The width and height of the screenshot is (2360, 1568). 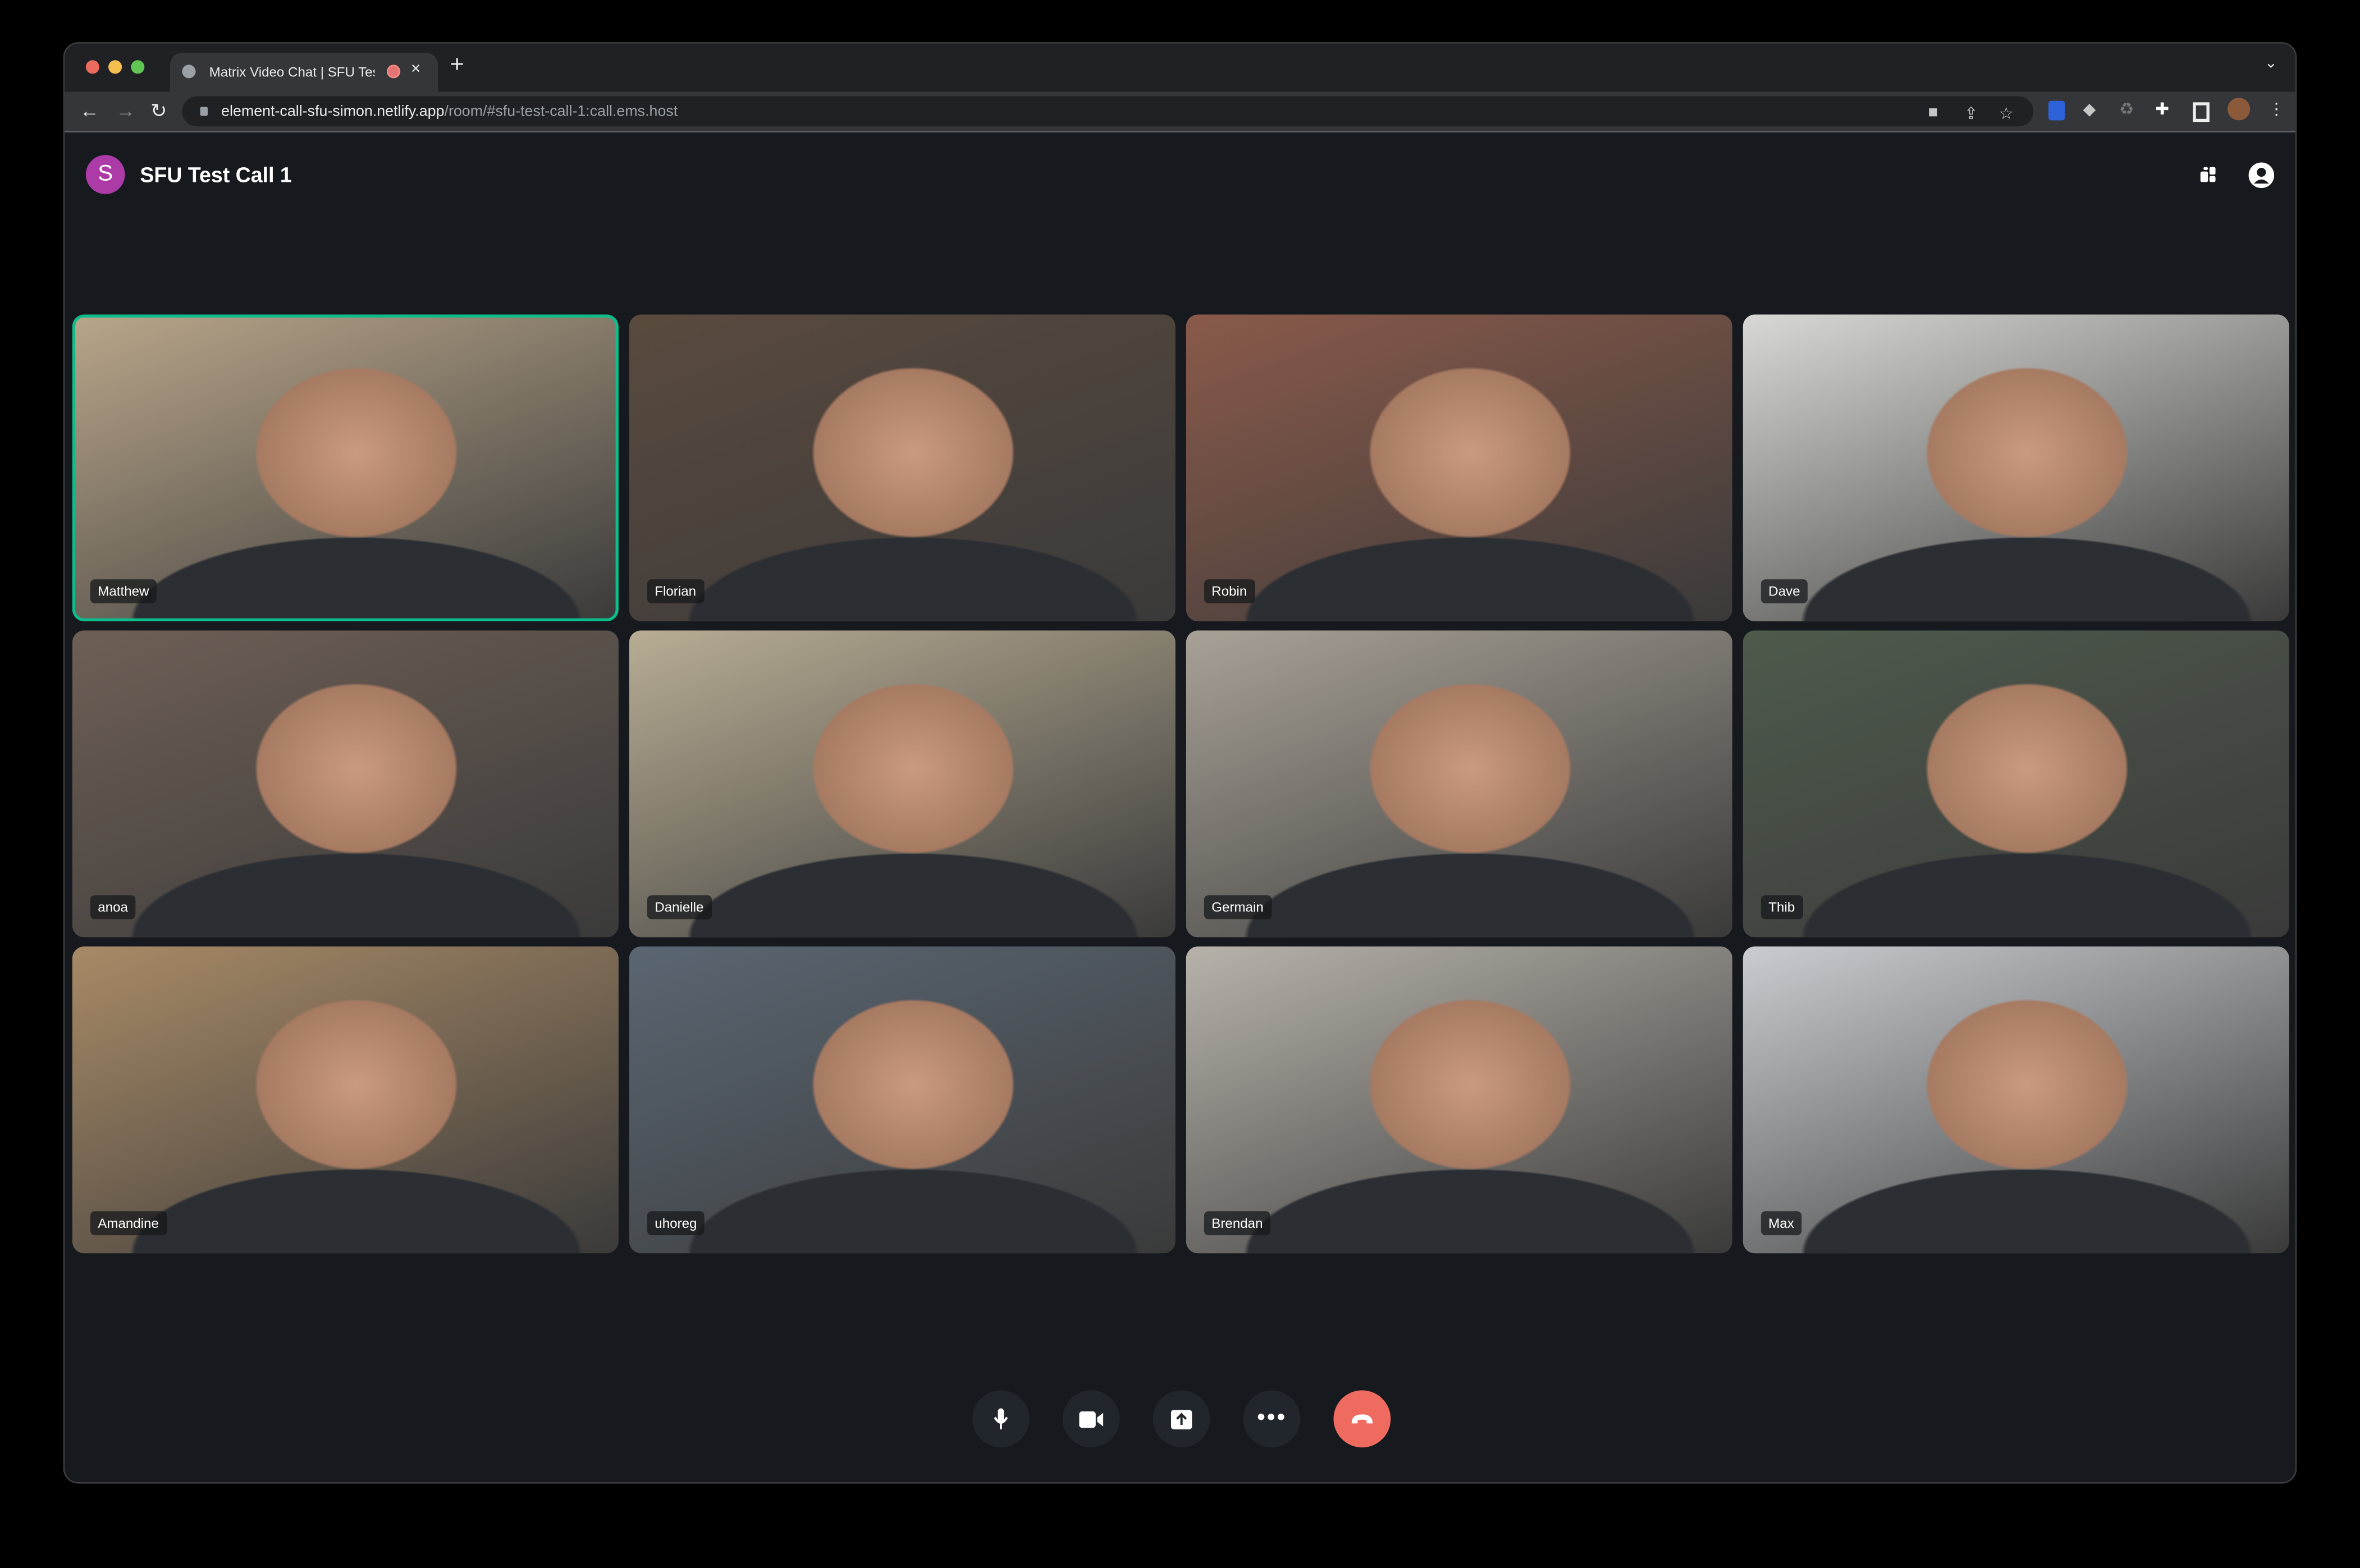 I want to click on hangup-phone-icon, so click(x=1362, y=1418).